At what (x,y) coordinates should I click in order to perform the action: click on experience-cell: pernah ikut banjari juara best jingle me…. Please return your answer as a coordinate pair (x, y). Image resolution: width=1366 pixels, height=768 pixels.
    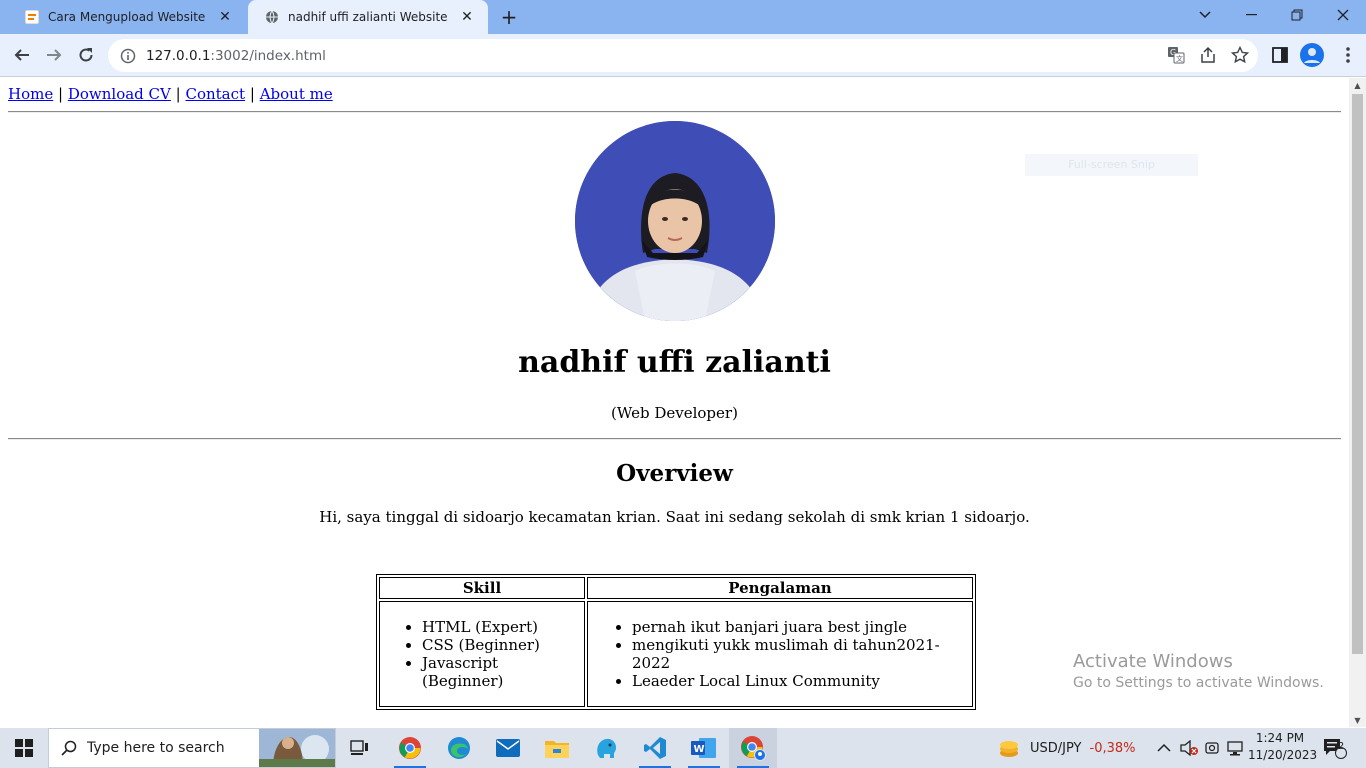
    Looking at the image, I should click on (780, 654).